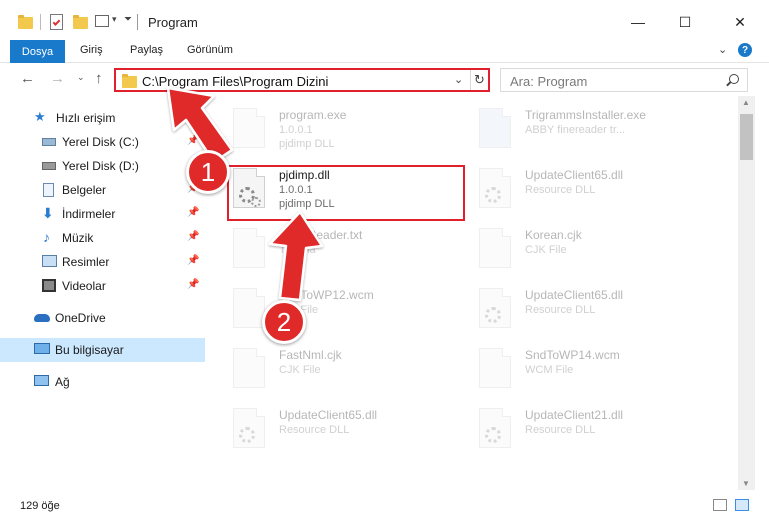  I want to click on wcm-file-icon, so click(249, 308).